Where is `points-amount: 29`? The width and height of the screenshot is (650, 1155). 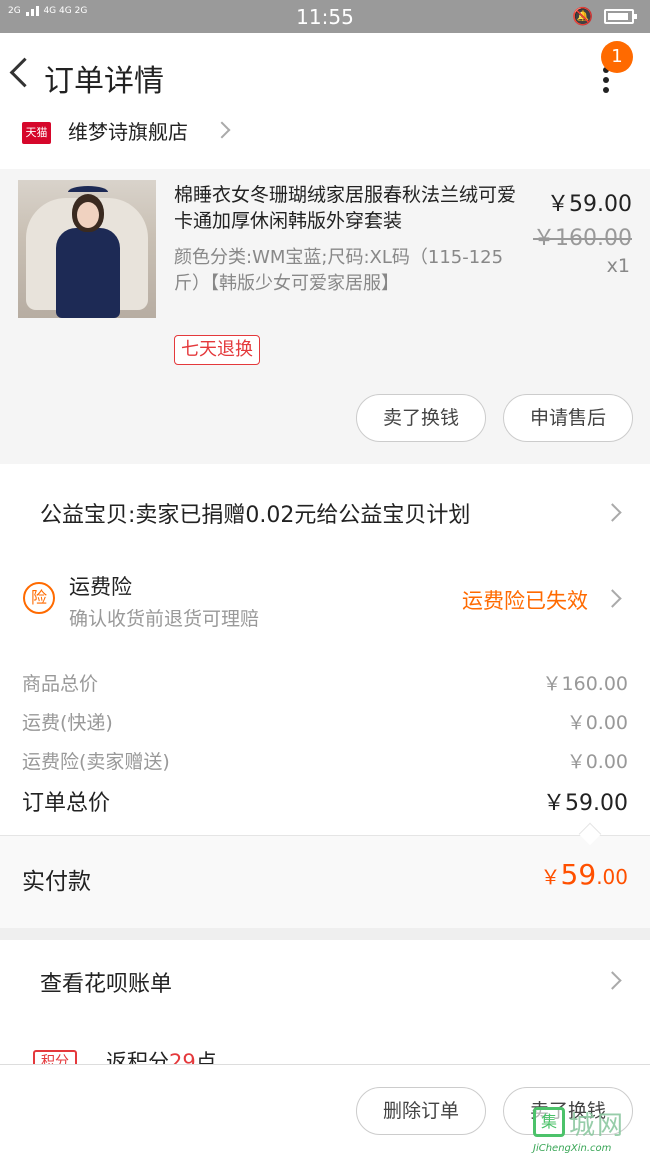
points-amount: 29 is located at coordinates (182, 1057).